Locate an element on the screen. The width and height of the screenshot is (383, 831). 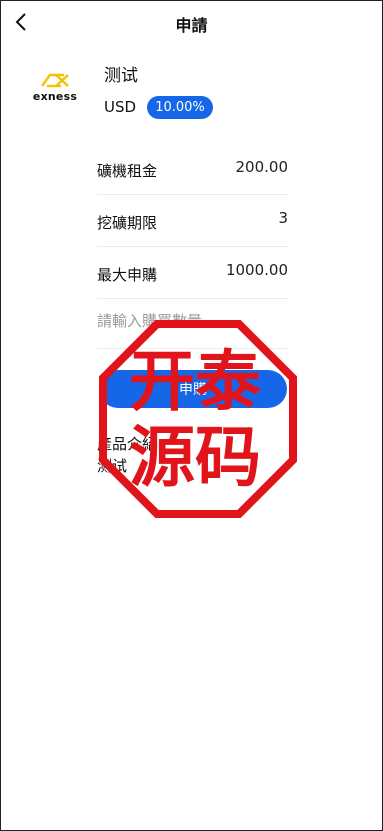
detail-row-rent: 礦機租金 200.00 is located at coordinates (192, 168).